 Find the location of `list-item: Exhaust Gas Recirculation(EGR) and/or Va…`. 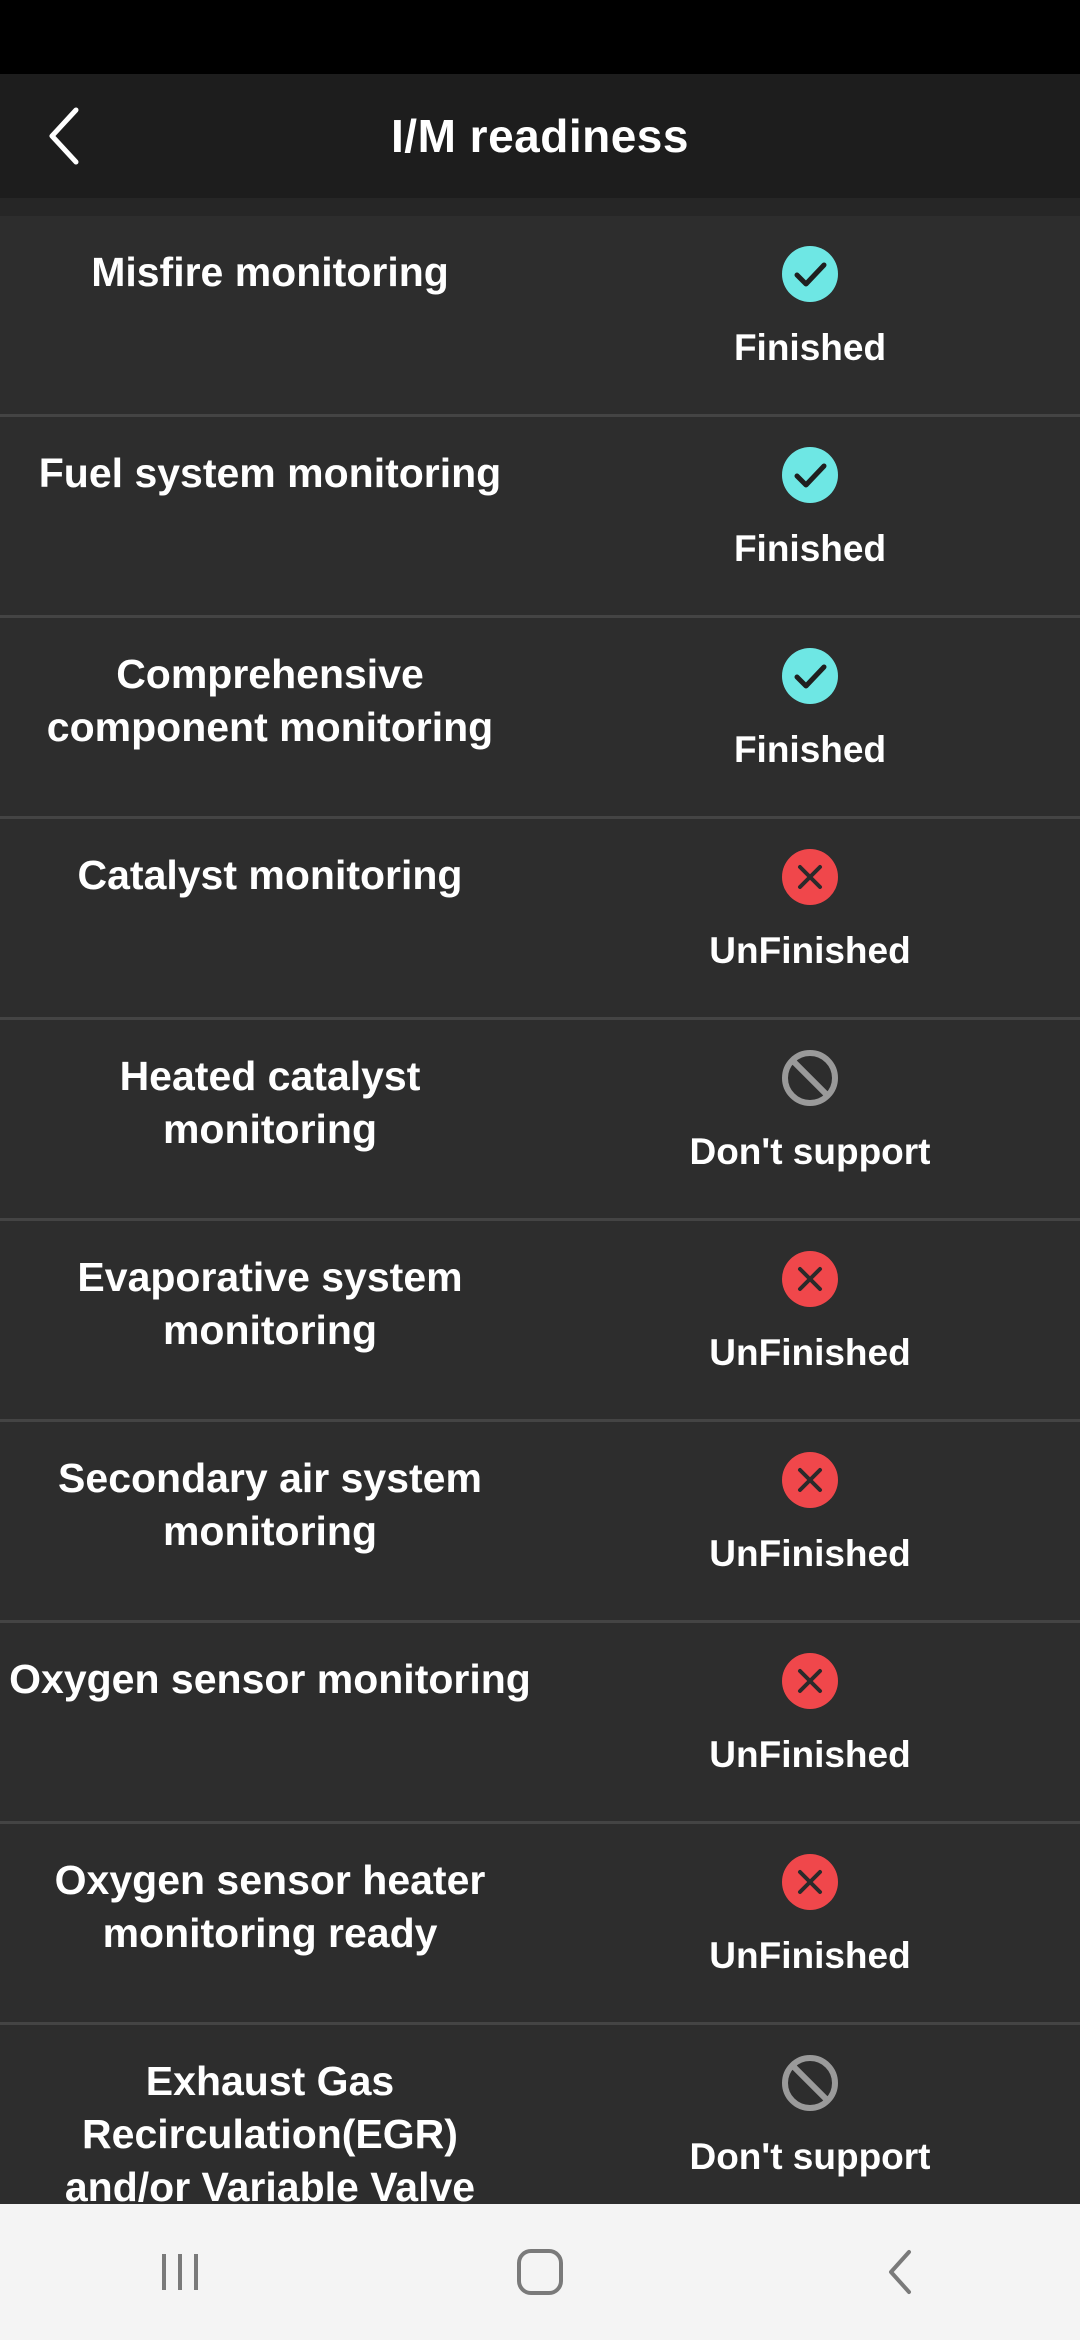

list-item: Exhaust Gas Recirculation(EGR) and/or Va… is located at coordinates (540, 2114).